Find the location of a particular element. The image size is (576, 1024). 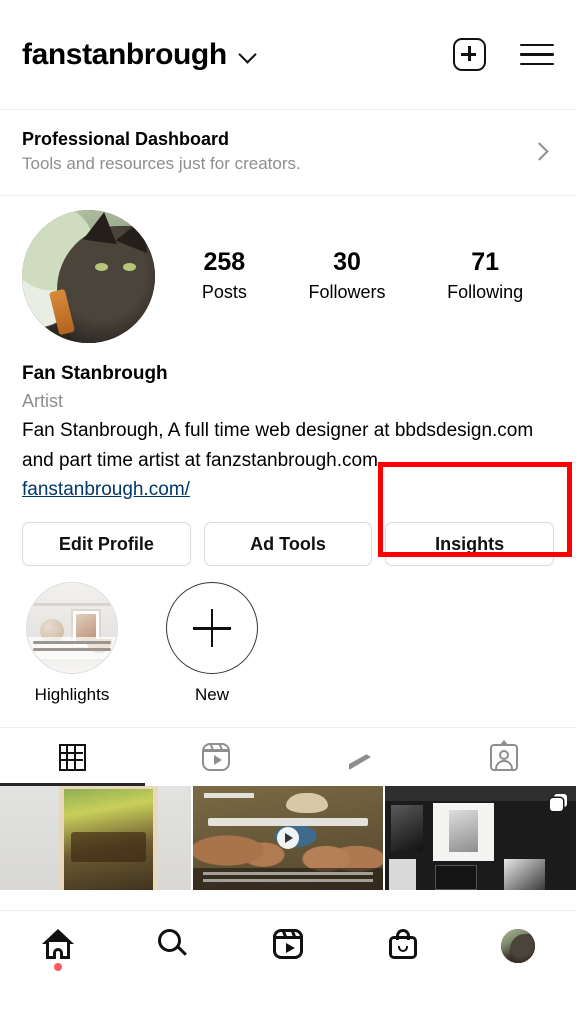

nav-home is located at coordinates (57, 950).